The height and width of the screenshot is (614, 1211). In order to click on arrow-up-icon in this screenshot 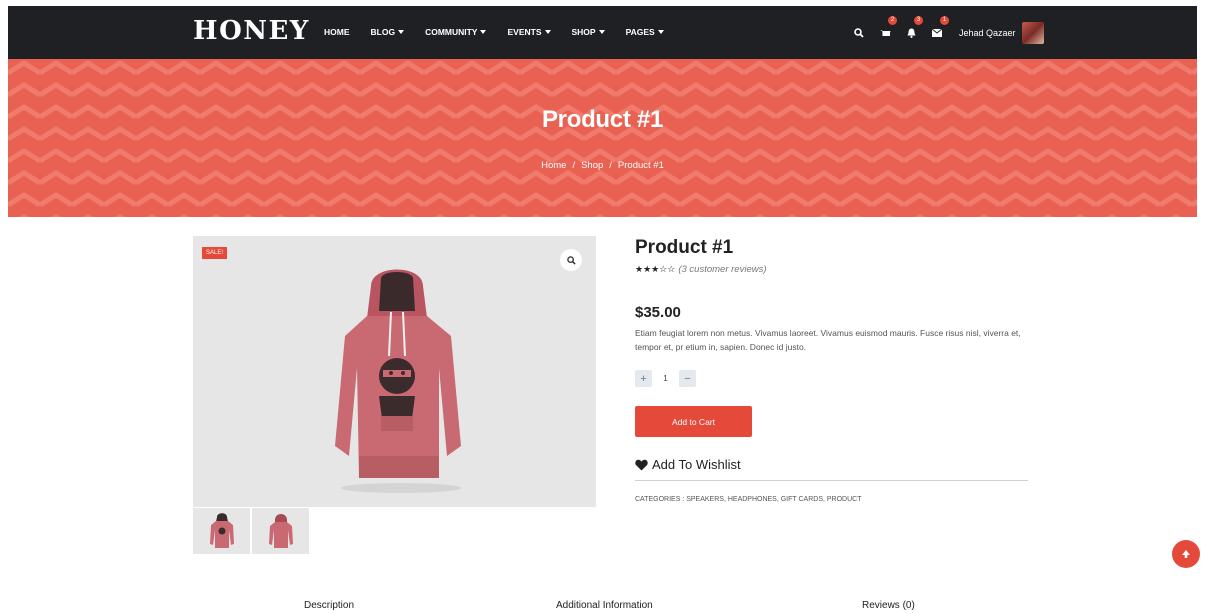, I will do `click(1186, 554)`.